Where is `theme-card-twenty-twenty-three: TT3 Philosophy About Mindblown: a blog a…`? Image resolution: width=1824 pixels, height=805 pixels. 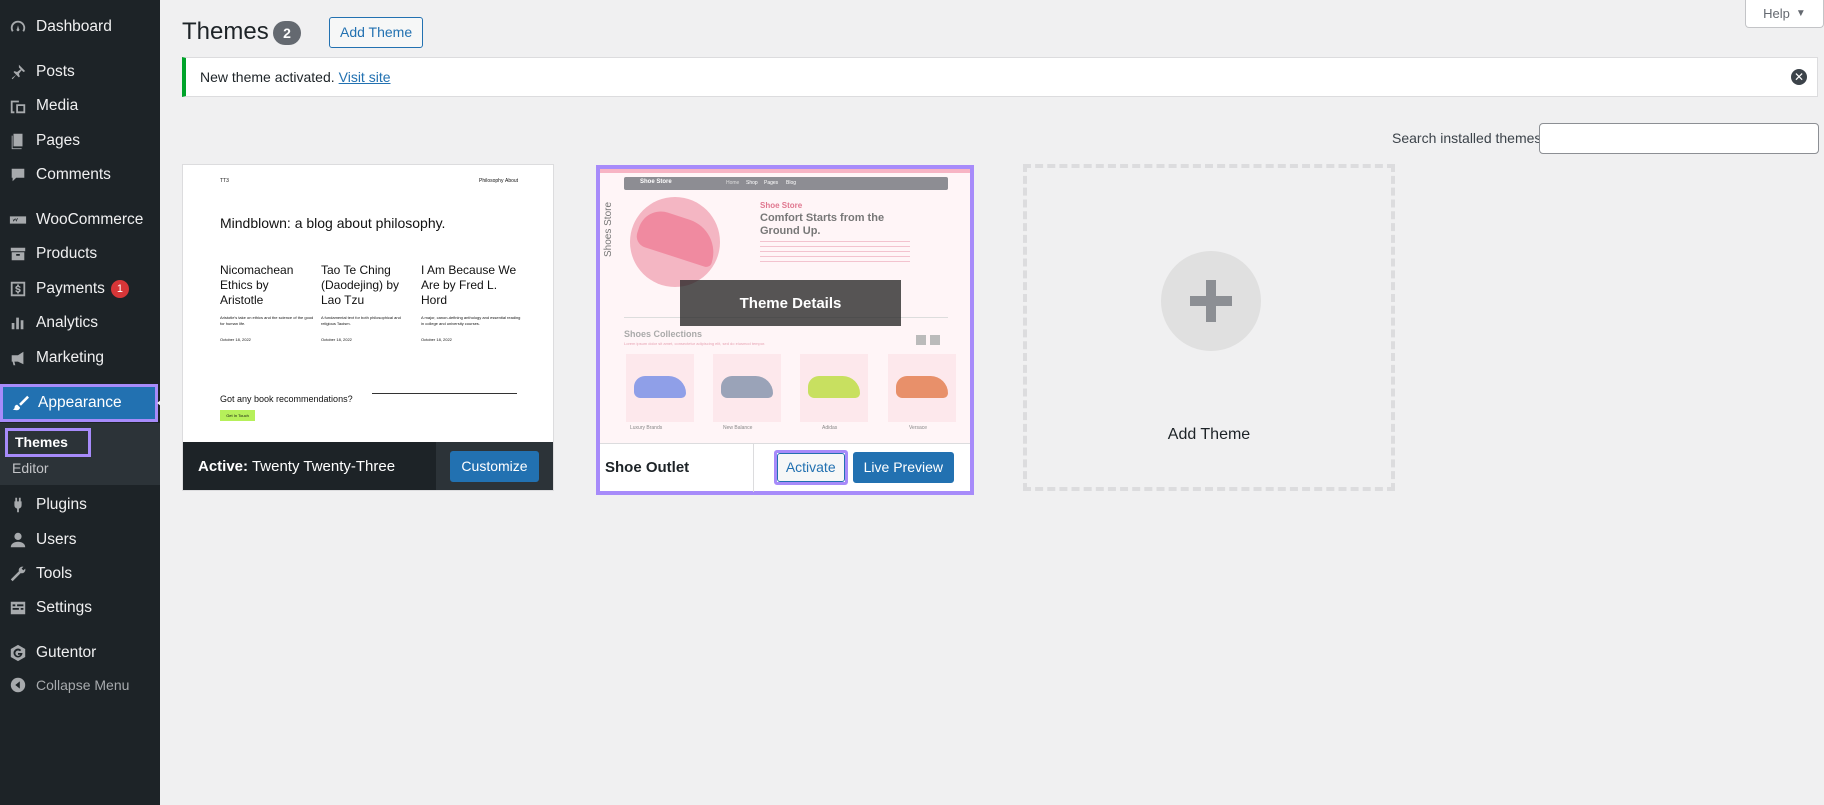
theme-card-twenty-twenty-three: TT3 Philosophy About Mindblown: a blog a… is located at coordinates (368, 327).